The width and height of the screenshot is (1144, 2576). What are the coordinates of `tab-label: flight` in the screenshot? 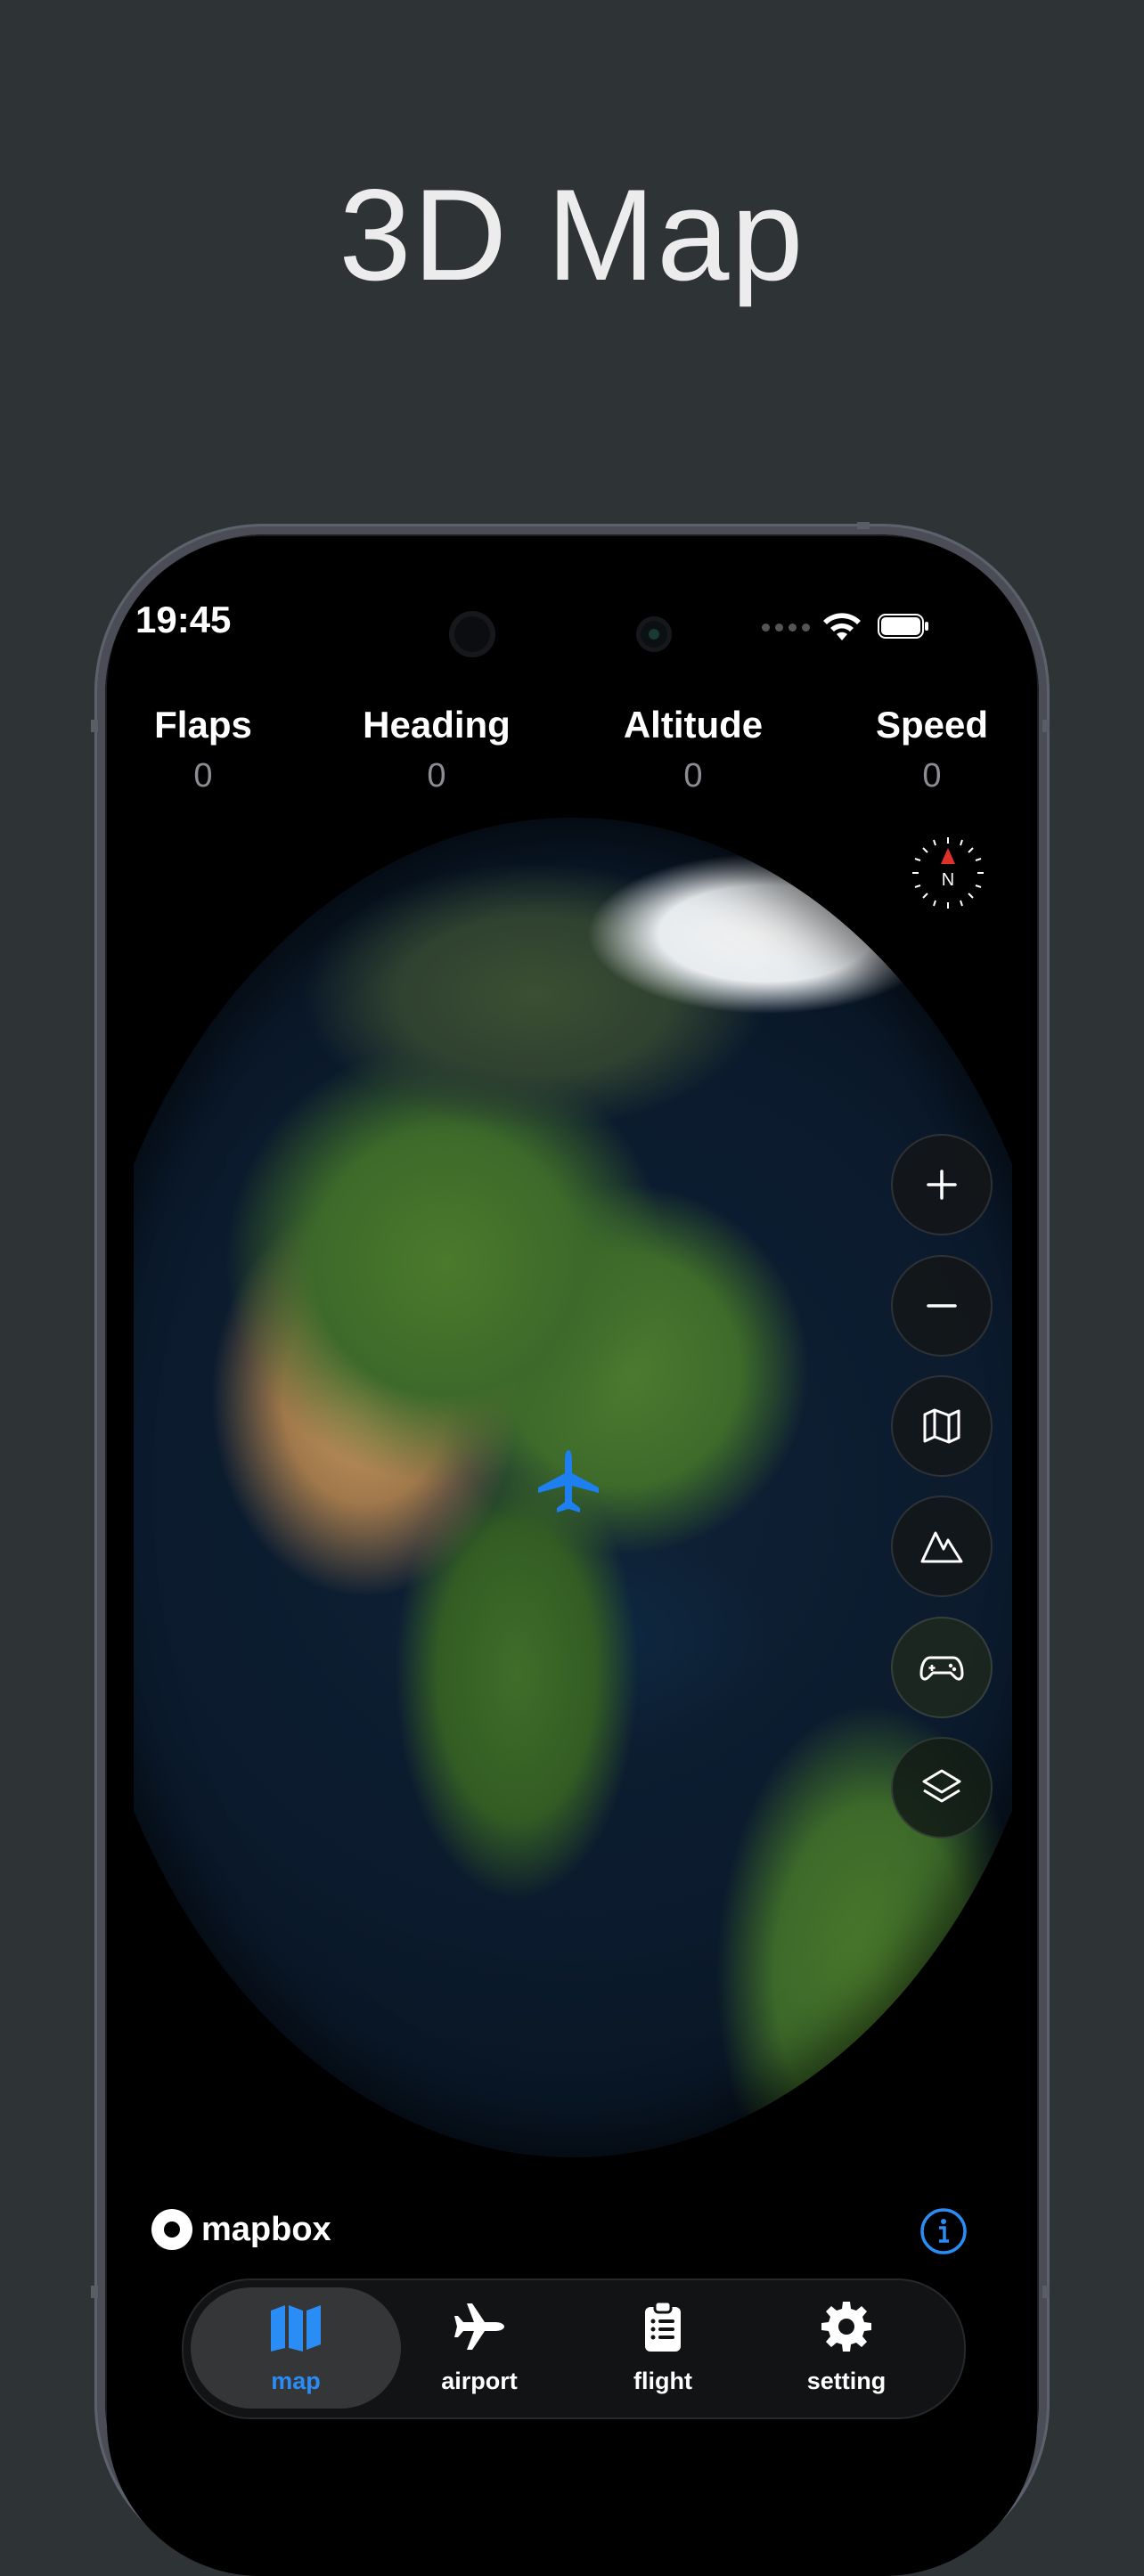 It's located at (662, 2381).